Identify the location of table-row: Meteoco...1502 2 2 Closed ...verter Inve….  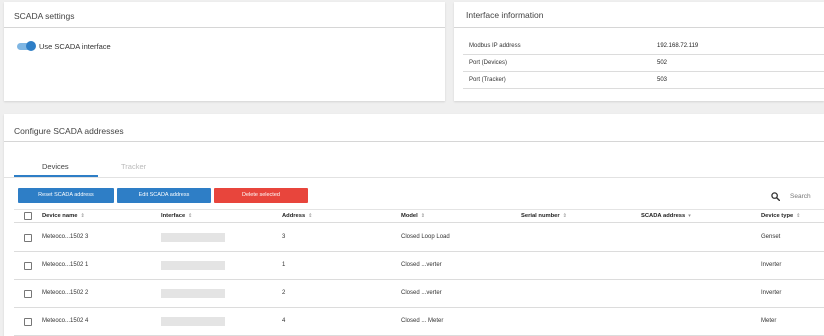
(419, 294).